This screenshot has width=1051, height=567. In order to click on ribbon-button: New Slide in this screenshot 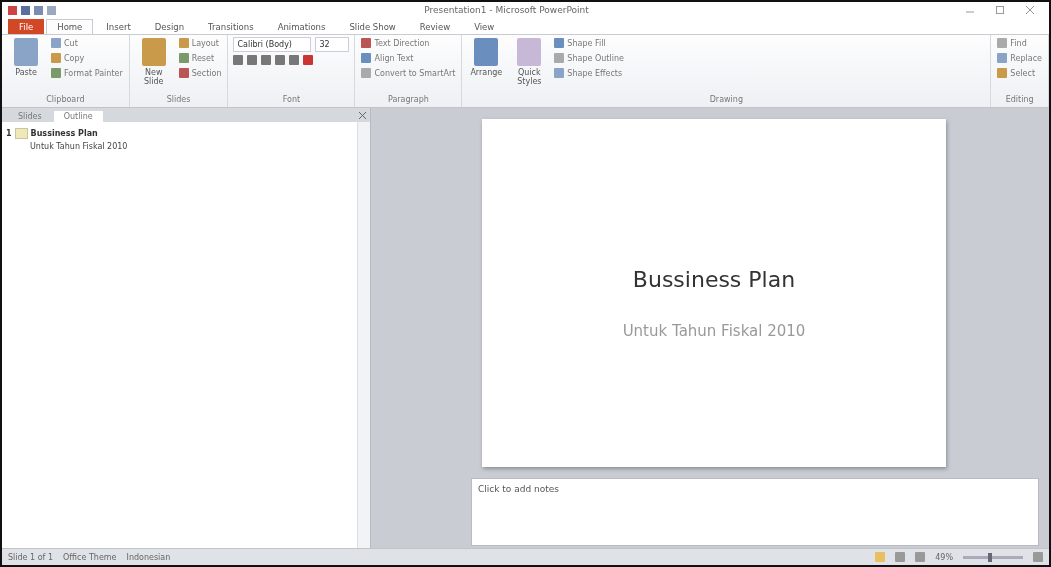, I will do `click(153, 62)`.